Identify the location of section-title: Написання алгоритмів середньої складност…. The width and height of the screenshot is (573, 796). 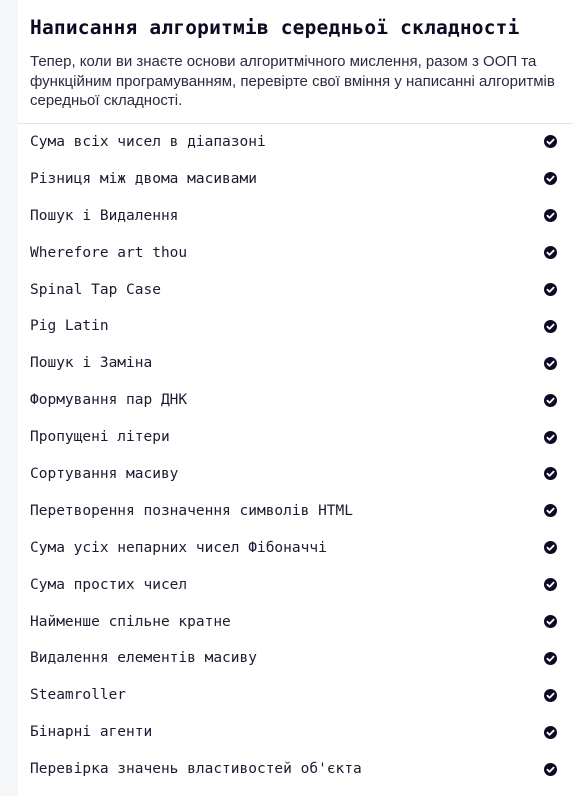
(275, 27).